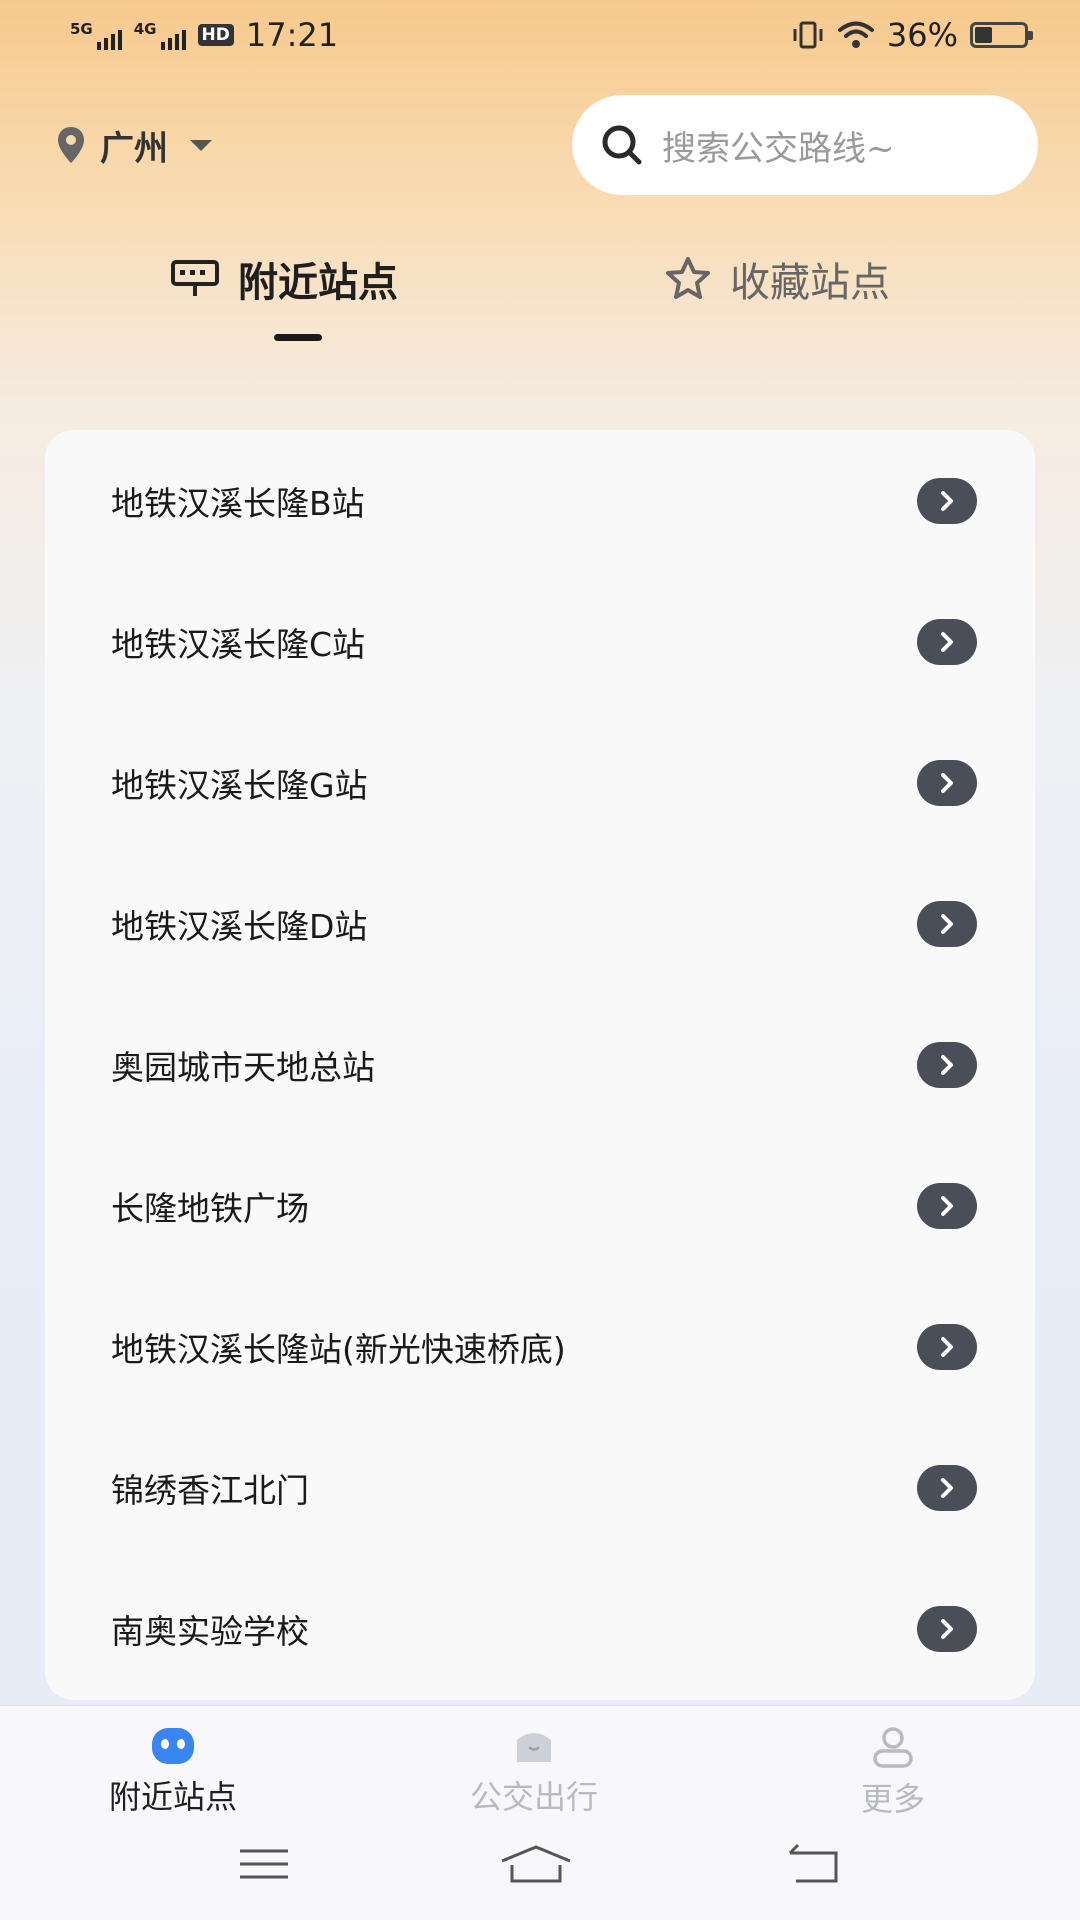 This screenshot has height=1920, width=1080. Describe the element at coordinates (540, 923) in the screenshot. I see `station-row: 地铁汉溪长隆D站` at that location.